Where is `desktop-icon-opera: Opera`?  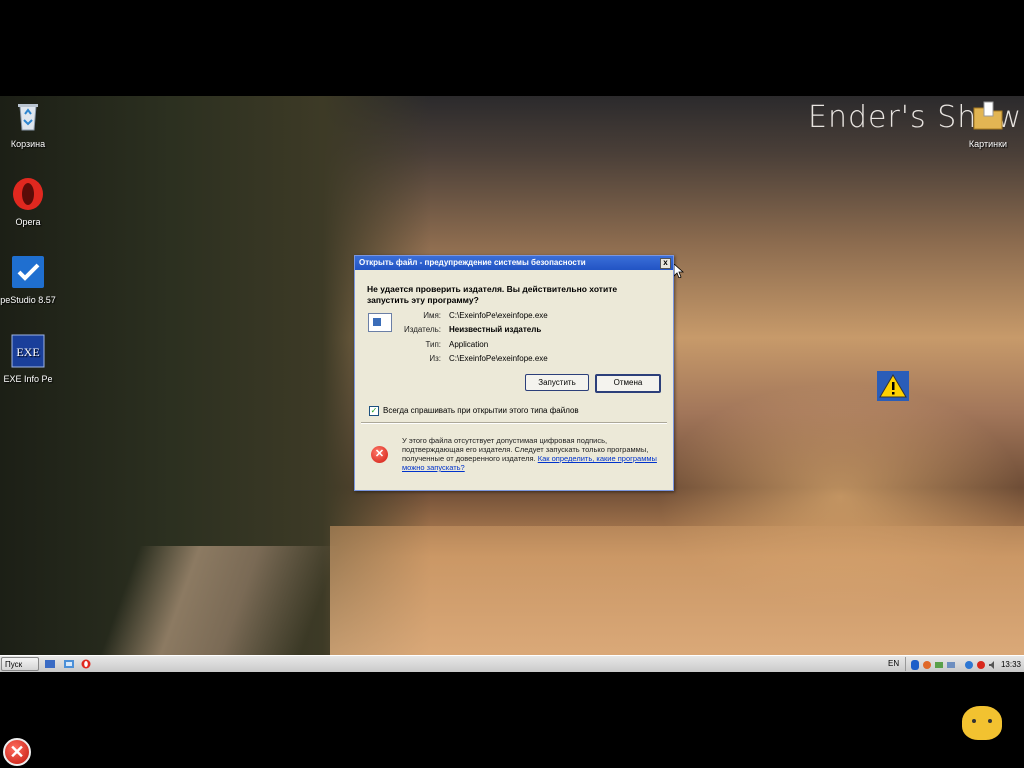
desktop-icon-opera: Opera is located at coordinates (30, 201).